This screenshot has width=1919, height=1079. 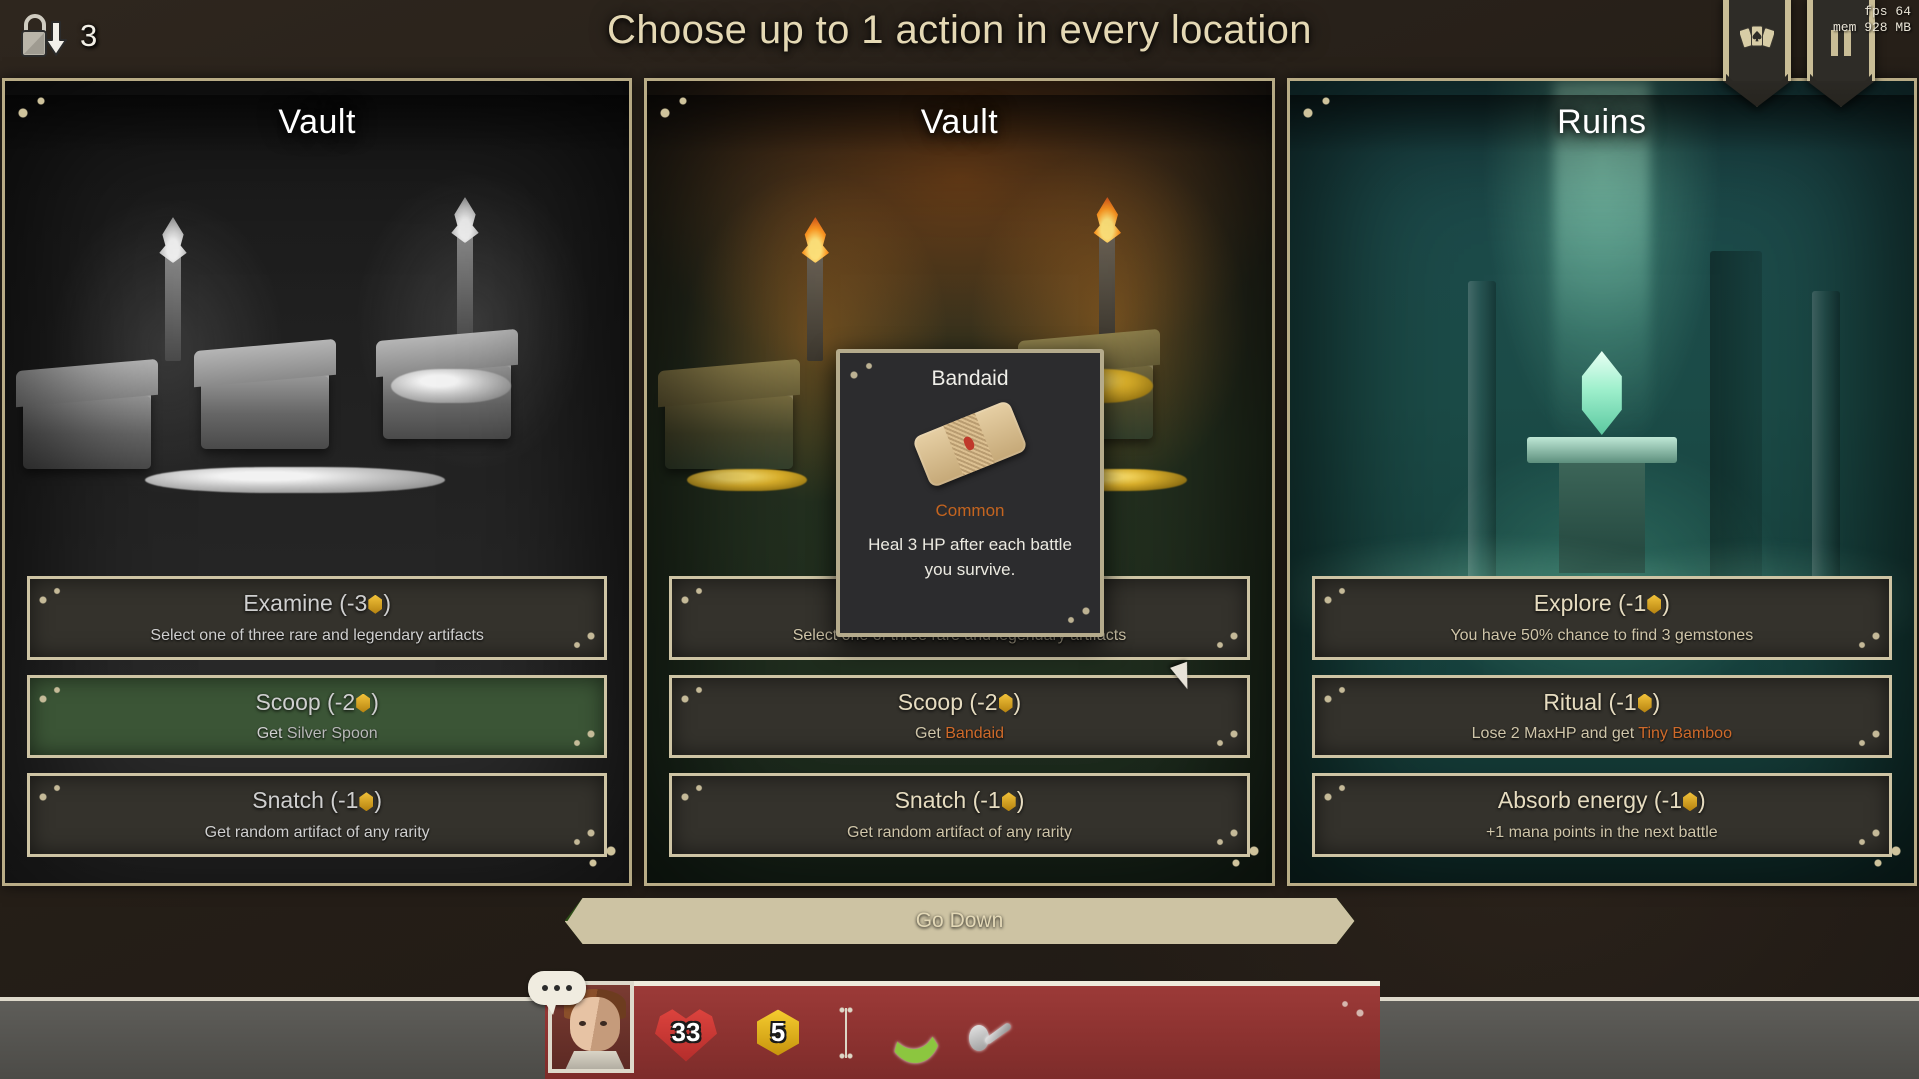 I want to click on performance-overlay: fps 64 mem 928 MB, so click(x=1872, y=20).